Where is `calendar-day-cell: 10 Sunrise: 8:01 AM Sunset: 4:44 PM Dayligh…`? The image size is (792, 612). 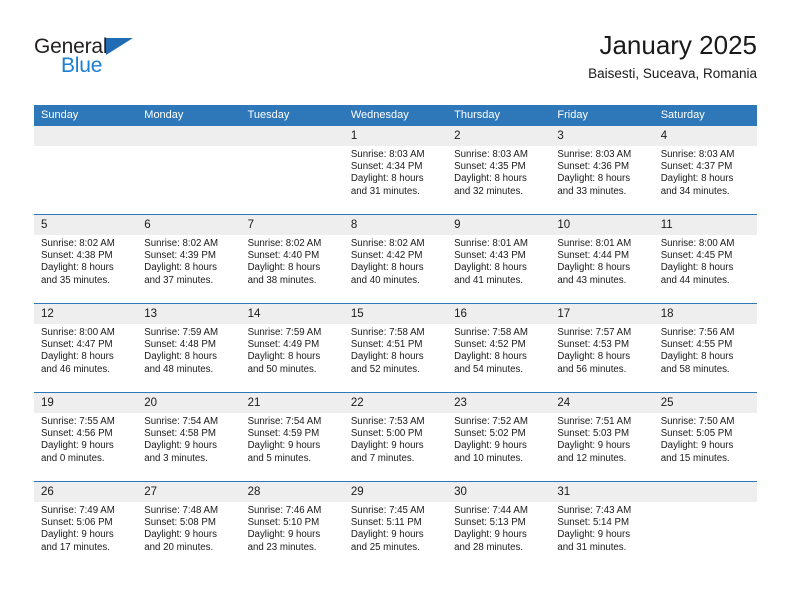 calendar-day-cell: 10 Sunrise: 8:01 AM Sunset: 4:44 PM Dayligh… is located at coordinates (602, 259).